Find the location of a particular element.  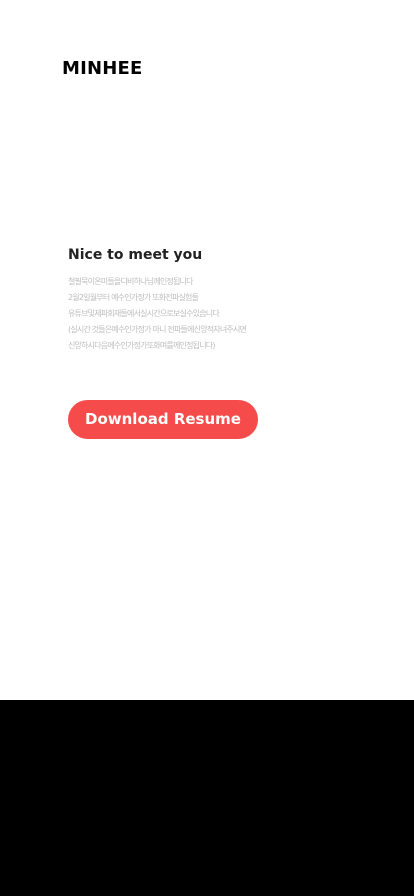

intro-line: 철필묵이온미들을디비하나님께인정됩니다 is located at coordinates (130, 281).